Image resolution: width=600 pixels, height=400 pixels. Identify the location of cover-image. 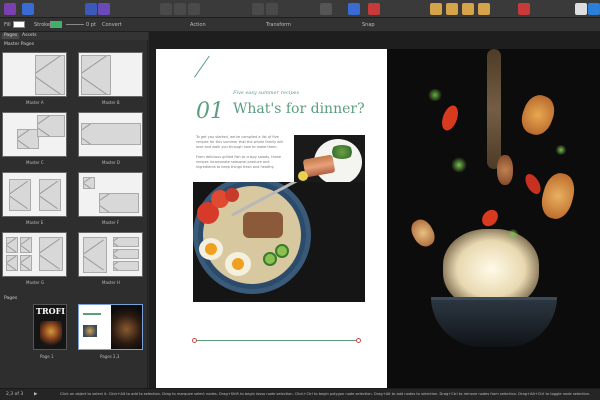
(51, 334).